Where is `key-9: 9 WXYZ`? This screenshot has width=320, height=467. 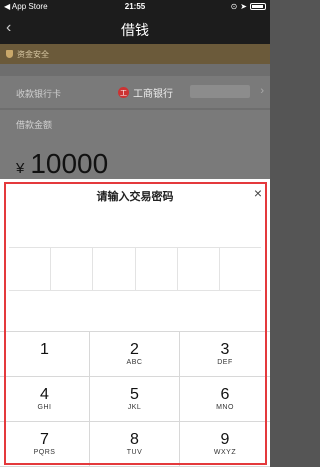 key-9: 9 WXYZ is located at coordinates (225, 444).